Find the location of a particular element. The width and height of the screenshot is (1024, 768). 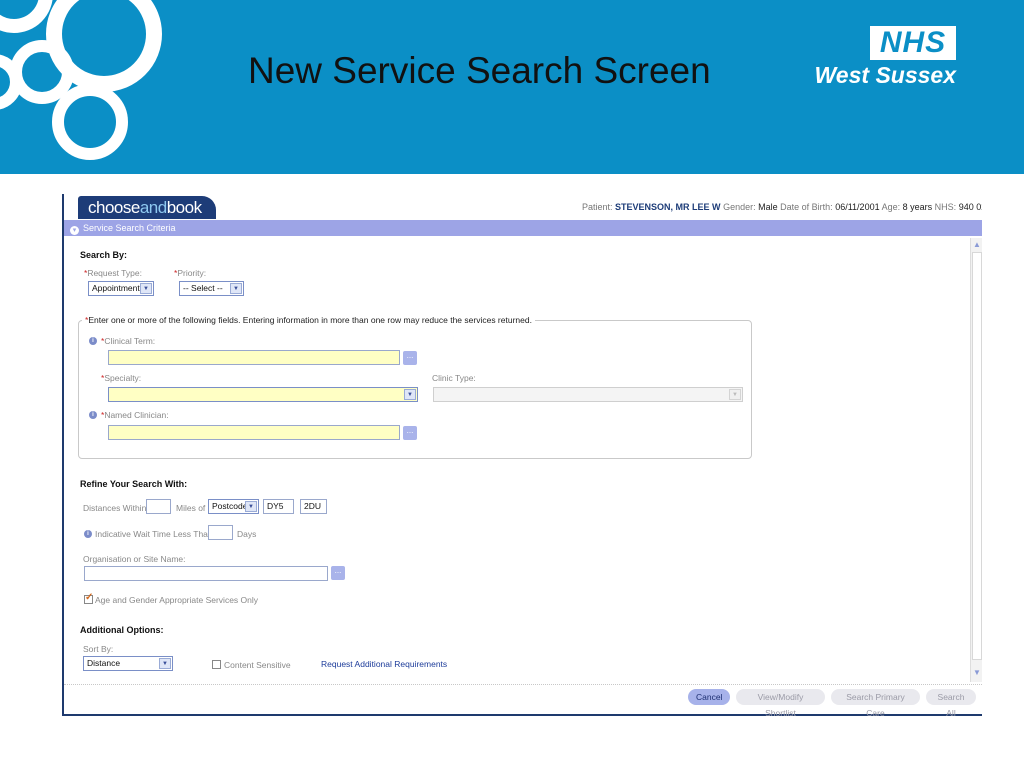

gender-value: Male is located at coordinates (768, 207).